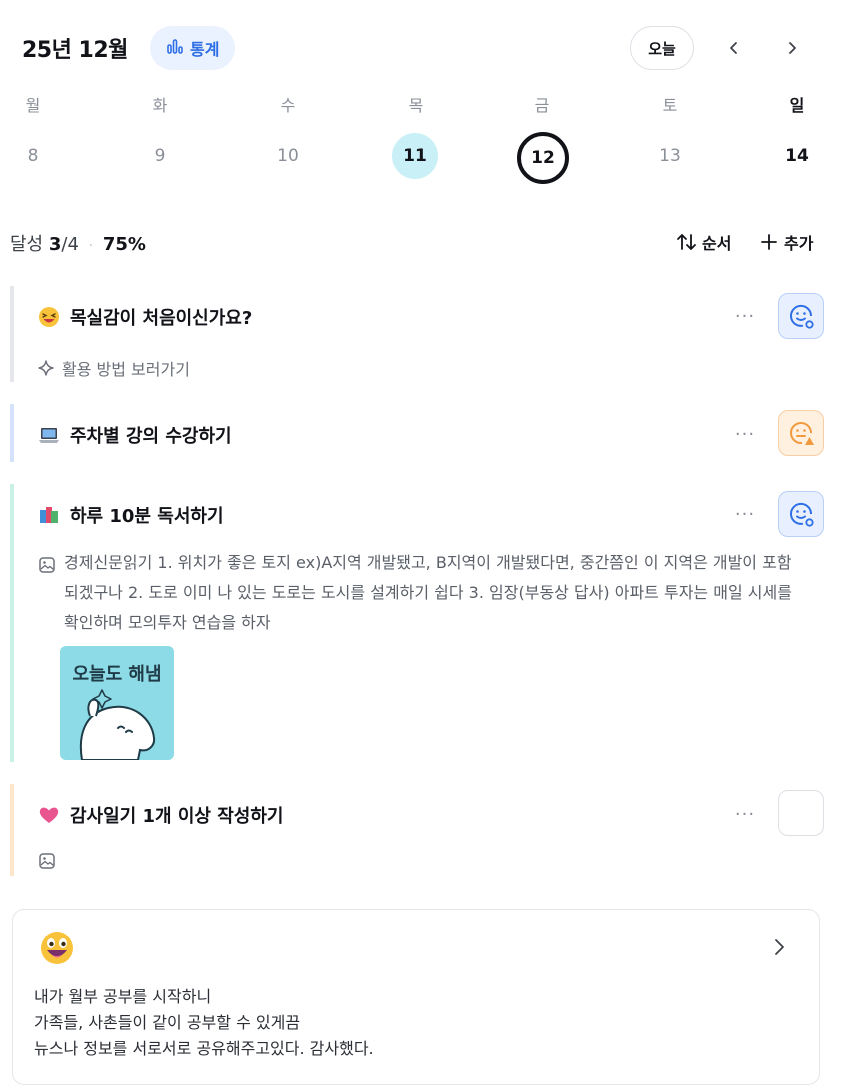 Image resolution: width=842 pixels, height=1086 pixels. I want to click on books-icon, so click(49, 515).